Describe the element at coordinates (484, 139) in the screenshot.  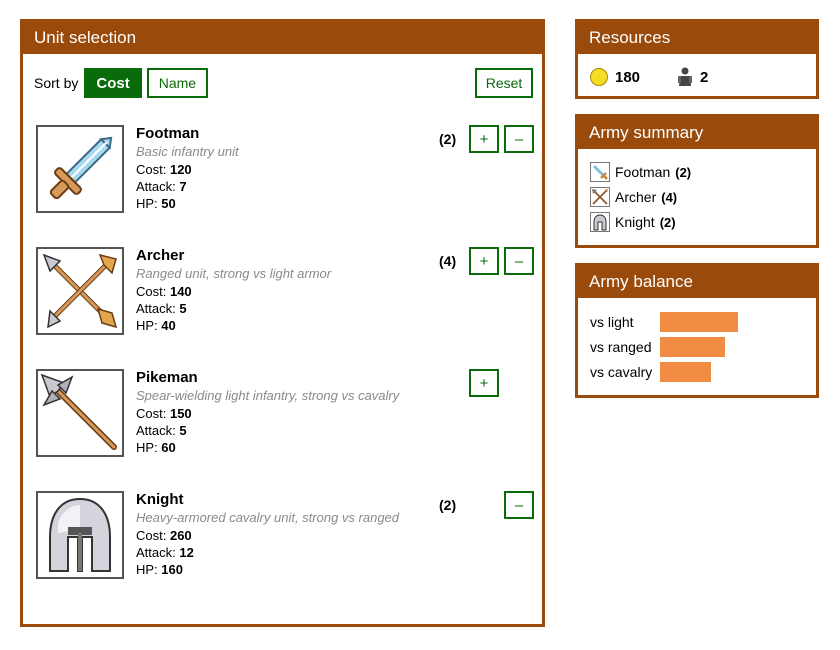
I see `add-footman-button: +` at that location.